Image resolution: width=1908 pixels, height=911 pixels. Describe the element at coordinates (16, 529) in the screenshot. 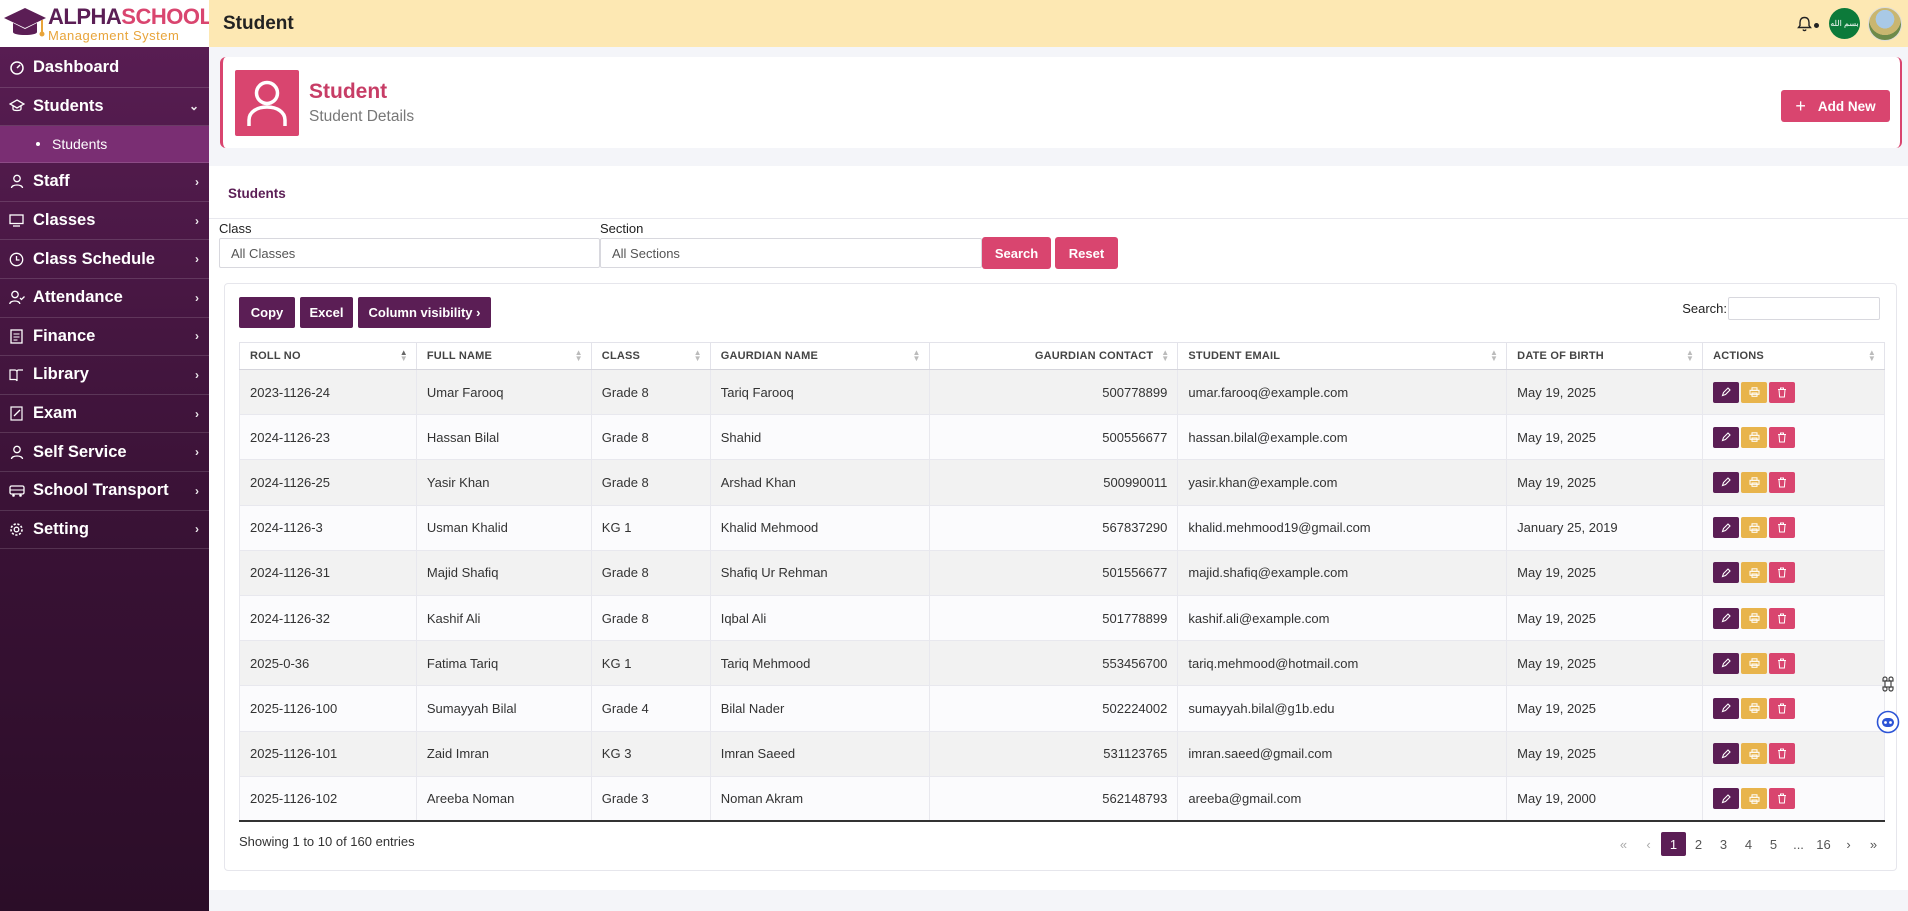

I see `gear-icon` at that location.